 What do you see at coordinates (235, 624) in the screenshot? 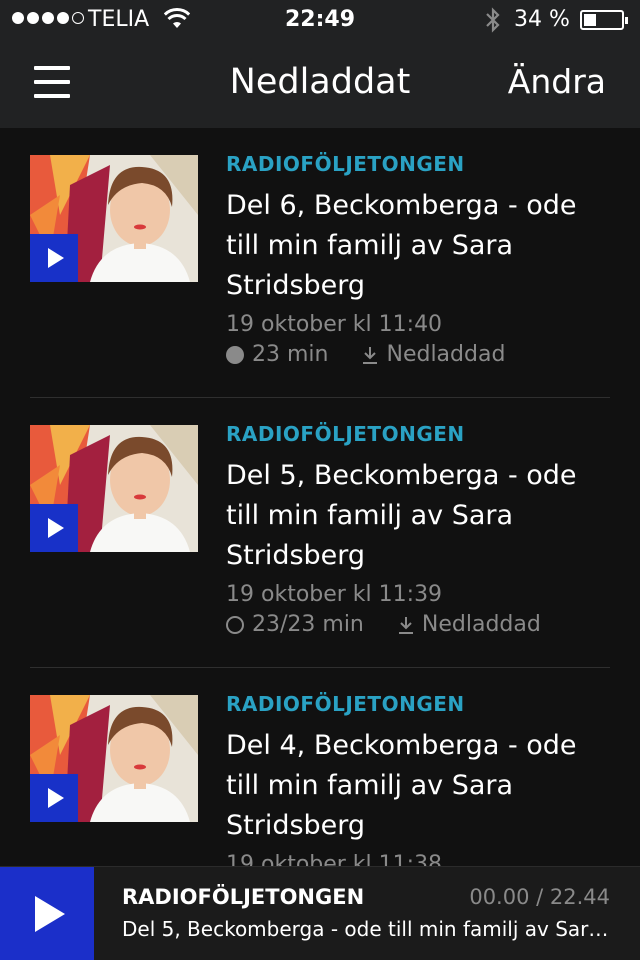
I see `ring-circle-icon` at bounding box center [235, 624].